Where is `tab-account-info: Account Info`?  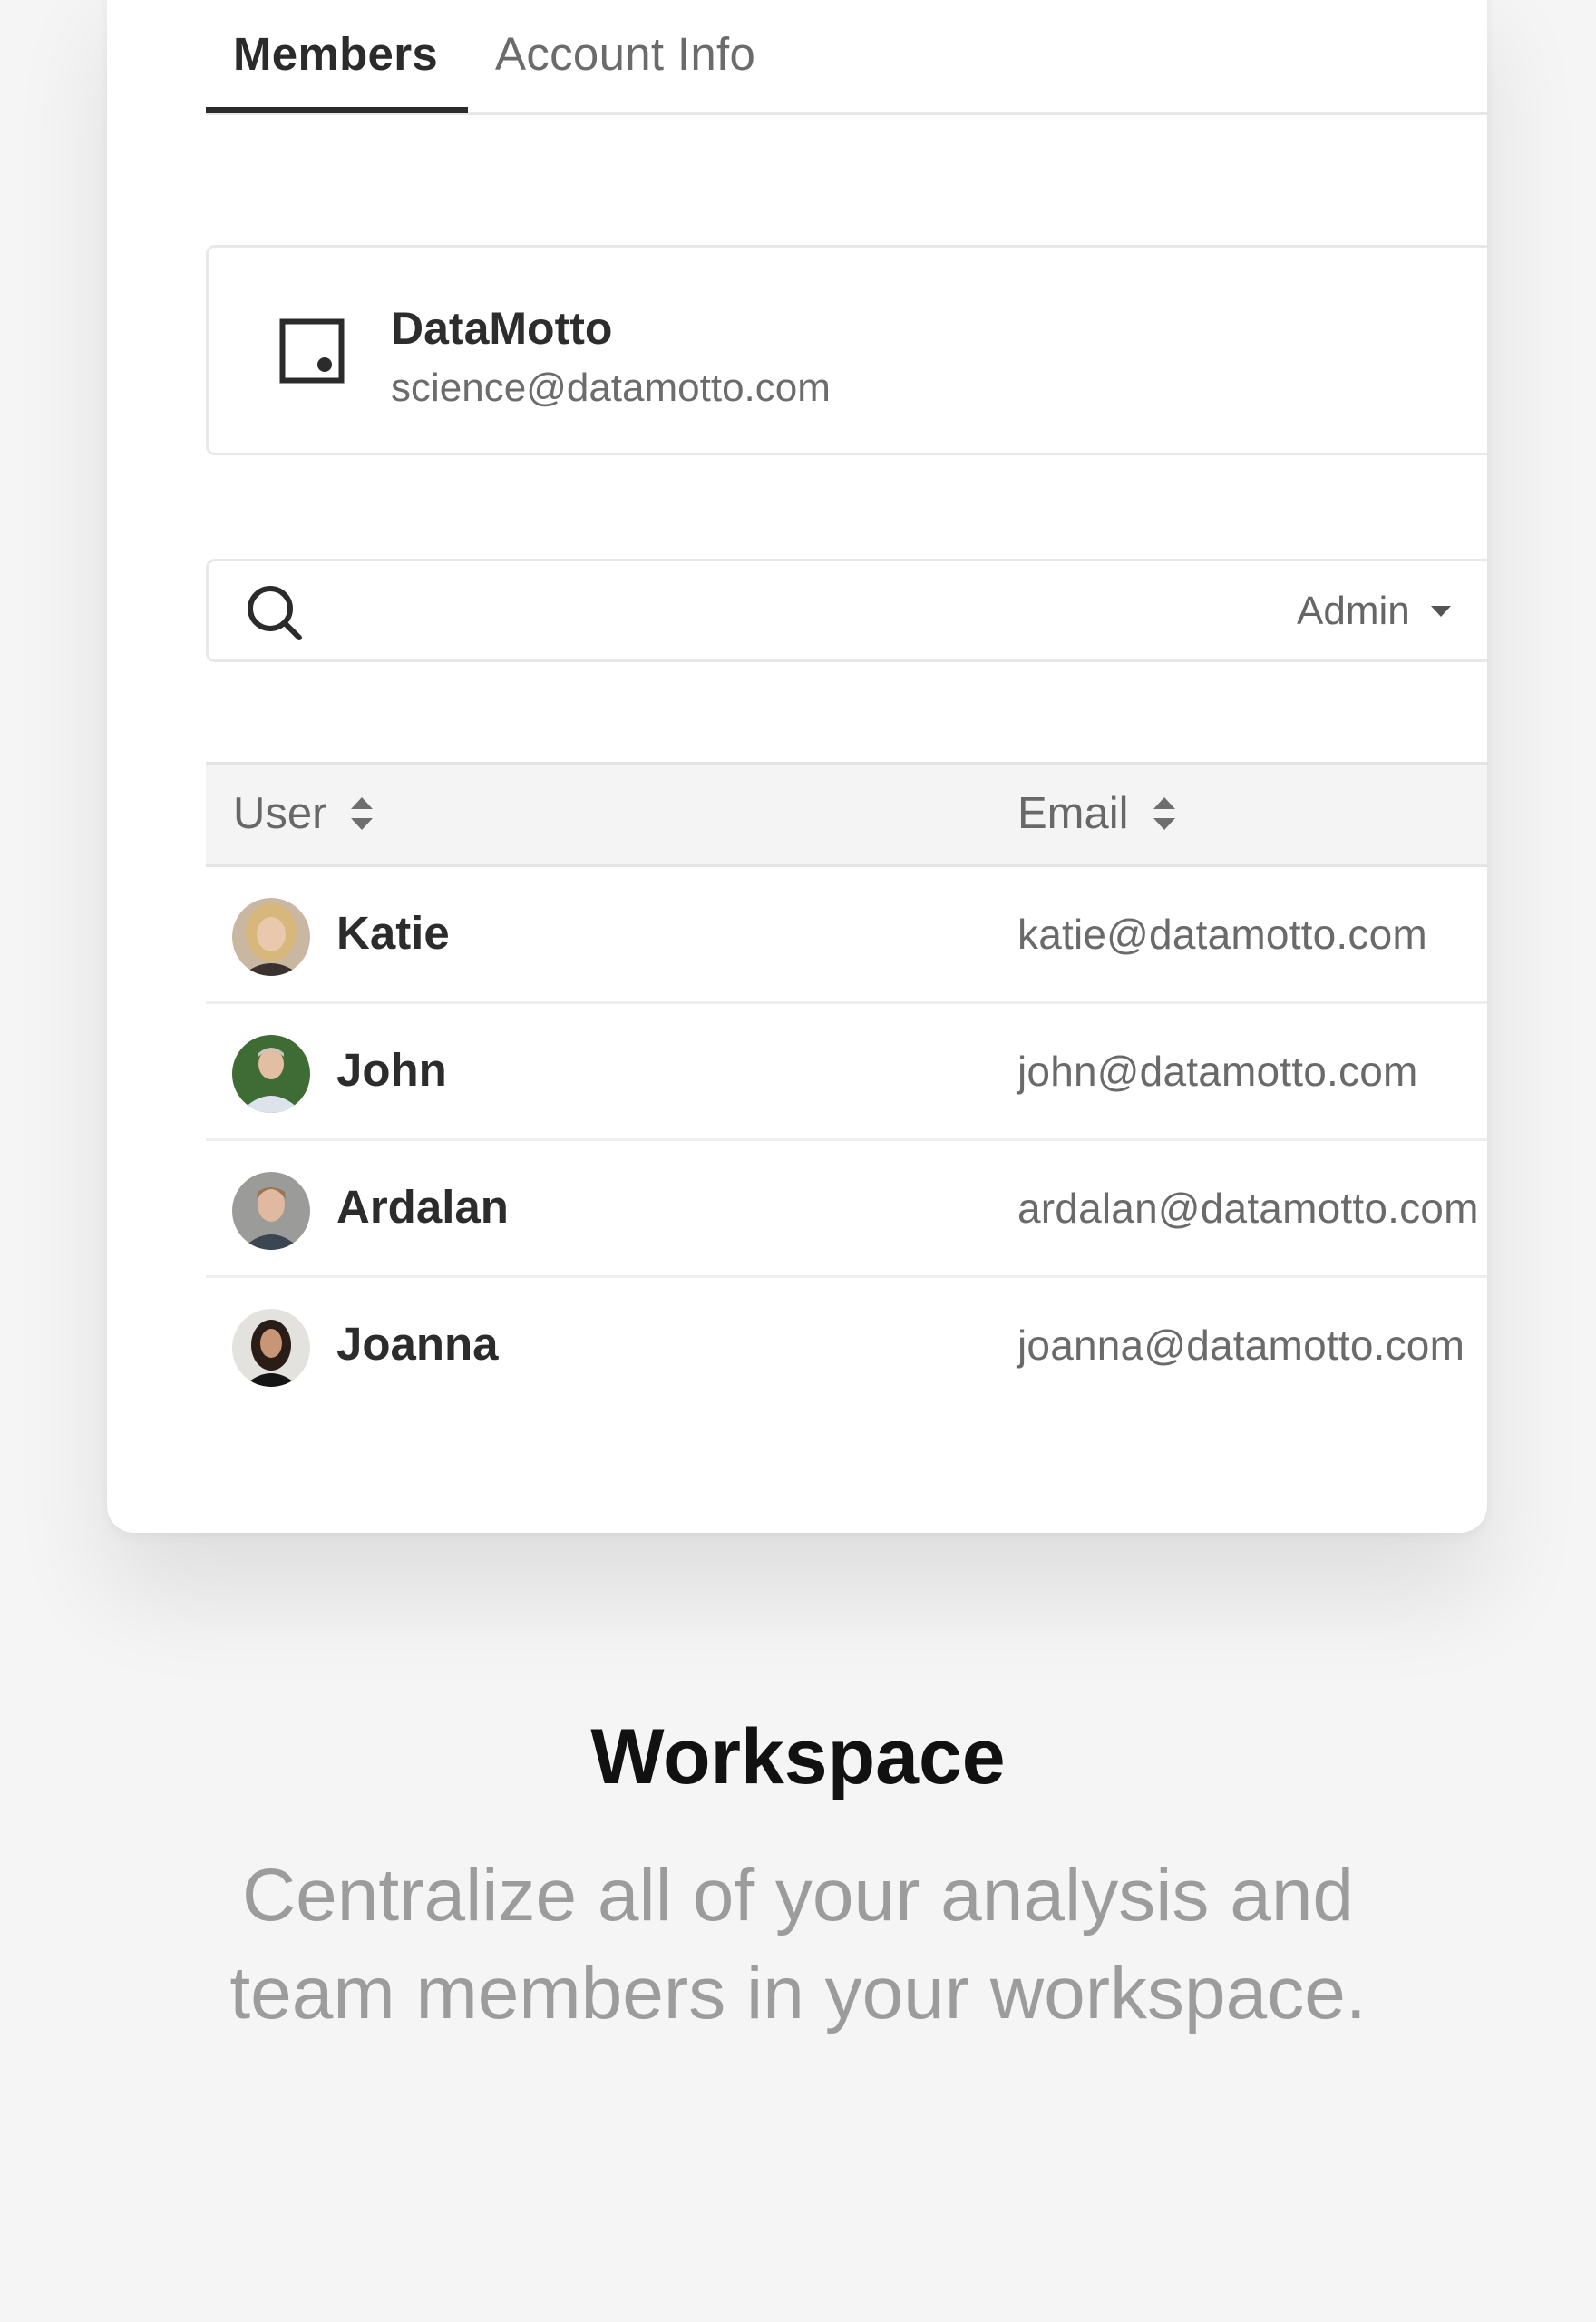 tab-account-info: Account Info is located at coordinates (625, 54).